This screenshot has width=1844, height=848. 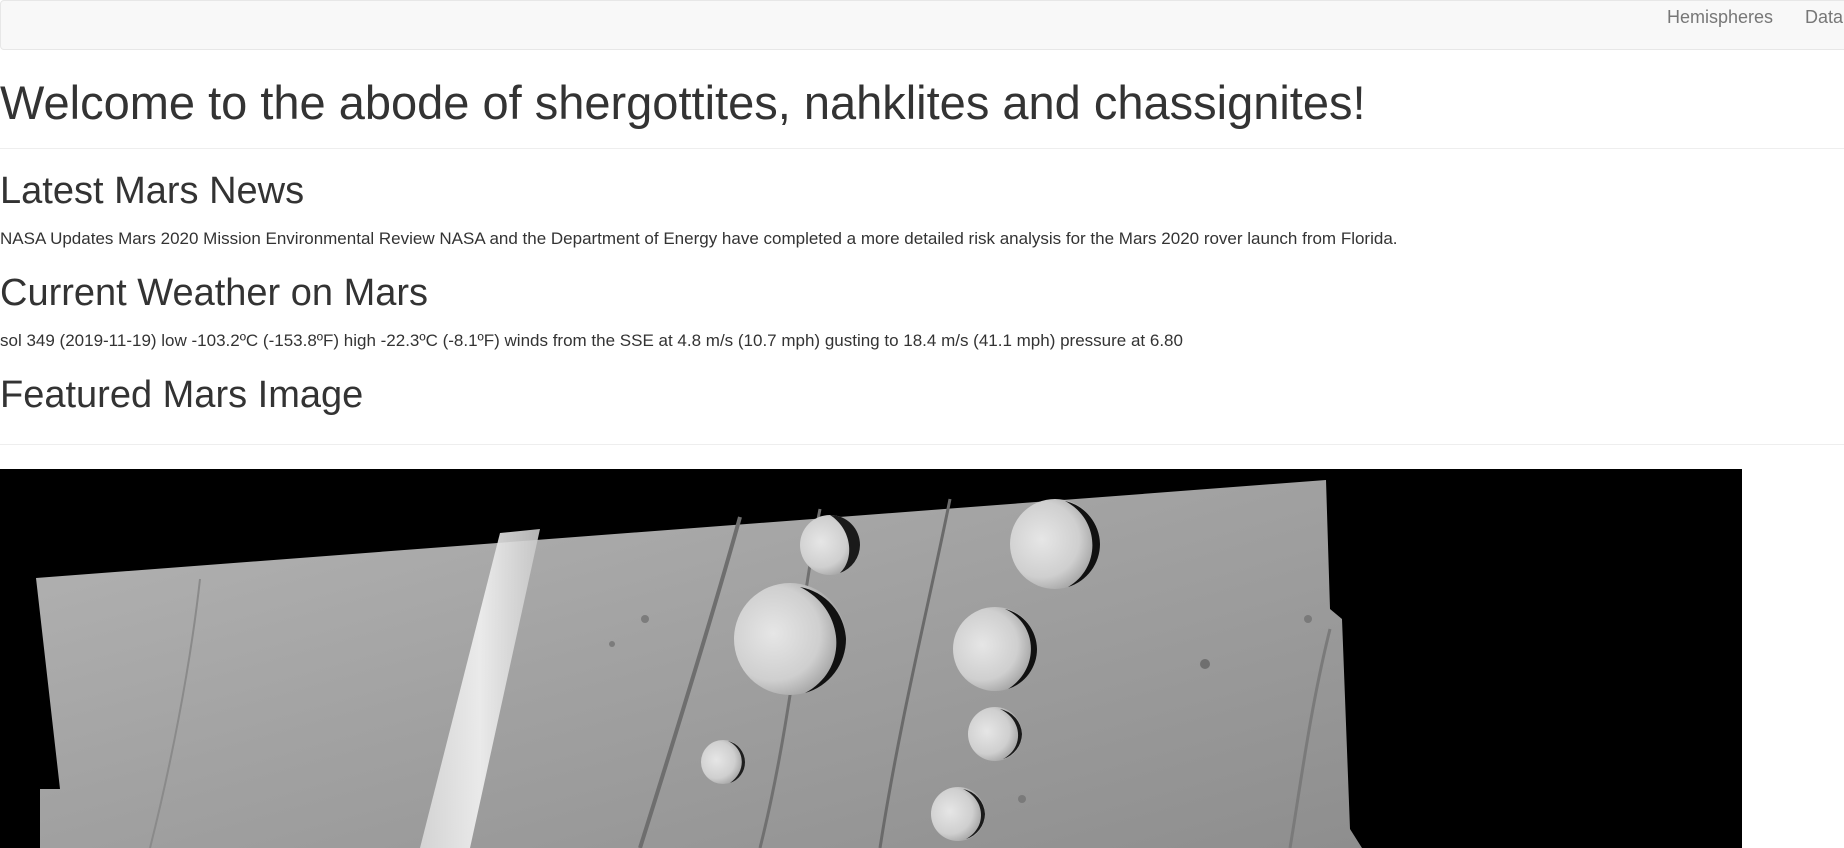 What do you see at coordinates (1720, 17) in the screenshot?
I see `nav-link-hemispheres: Hemispheres` at bounding box center [1720, 17].